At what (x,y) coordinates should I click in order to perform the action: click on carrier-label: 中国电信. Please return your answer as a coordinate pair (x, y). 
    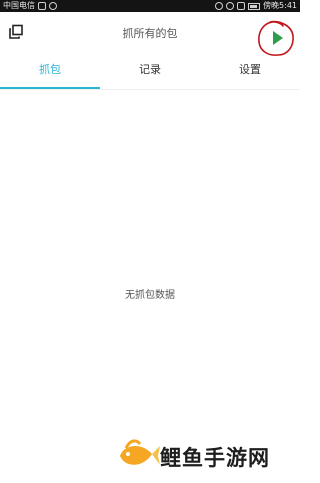
    Looking at the image, I should click on (19, 5).